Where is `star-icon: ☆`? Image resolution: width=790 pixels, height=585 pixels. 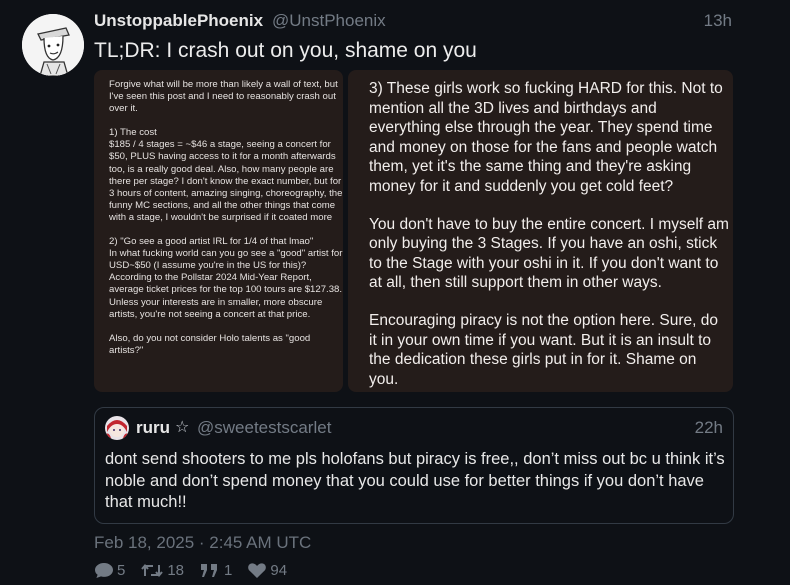
star-icon: ☆ is located at coordinates (182, 427).